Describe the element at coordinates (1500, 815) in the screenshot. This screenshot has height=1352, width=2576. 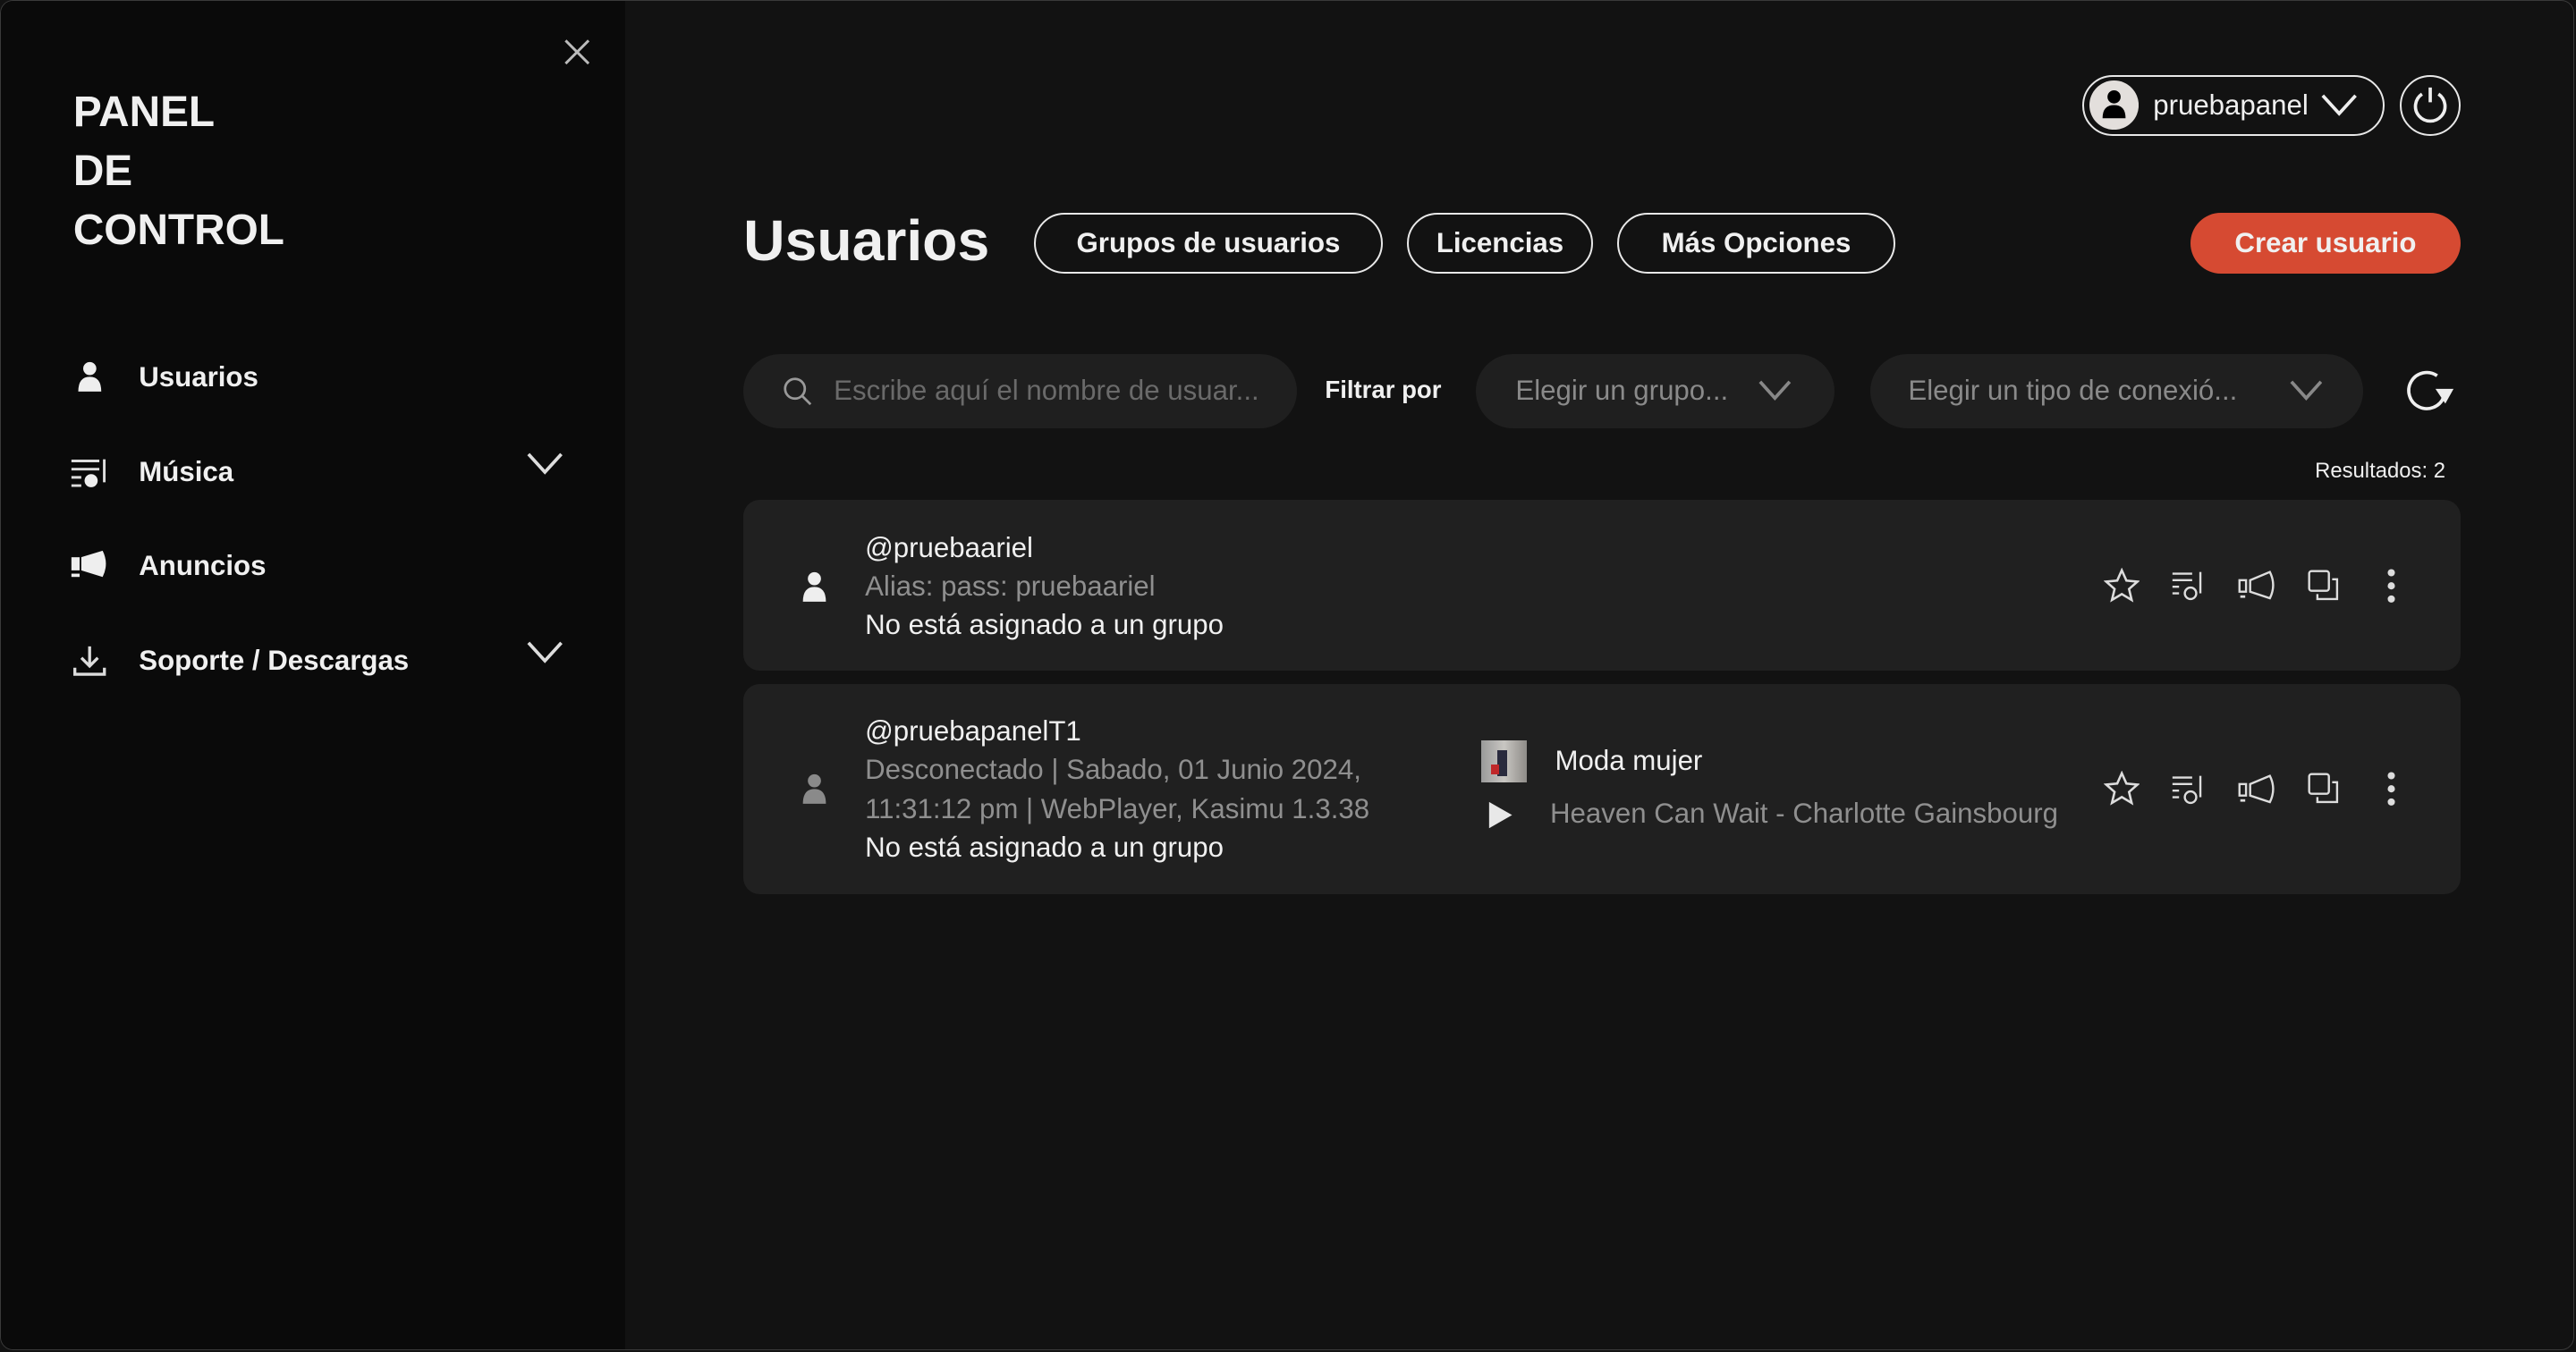
I see `play-icon` at that location.